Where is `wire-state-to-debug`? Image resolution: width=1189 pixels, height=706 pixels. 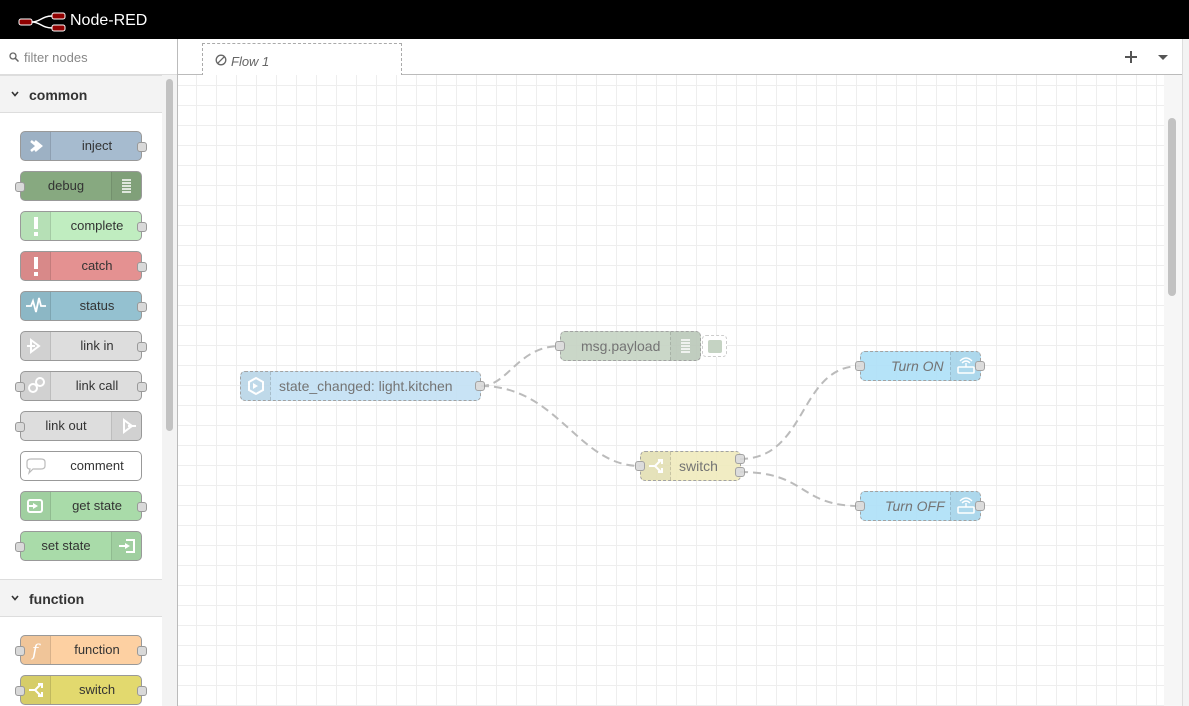
wire-state-to-debug is located at coordinates (520, 366).